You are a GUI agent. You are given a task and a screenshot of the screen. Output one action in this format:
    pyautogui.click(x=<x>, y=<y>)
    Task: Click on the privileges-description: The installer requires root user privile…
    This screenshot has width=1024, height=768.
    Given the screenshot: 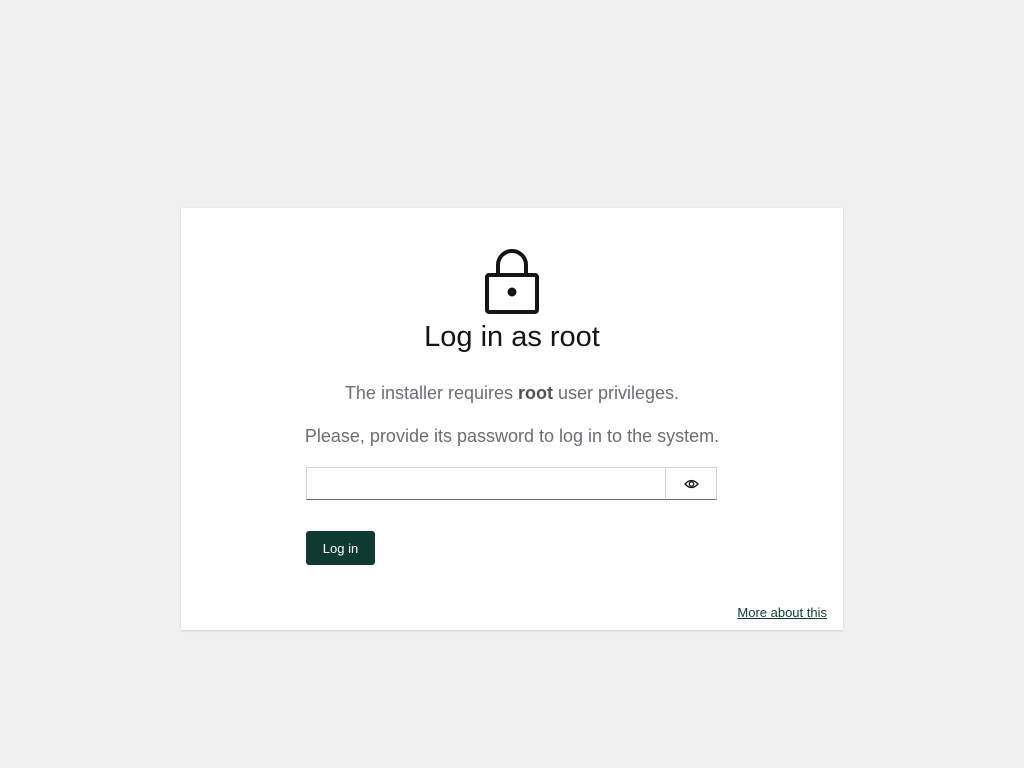 What is the action you would take?
    pyautogui.click(x=512, y=393)
    